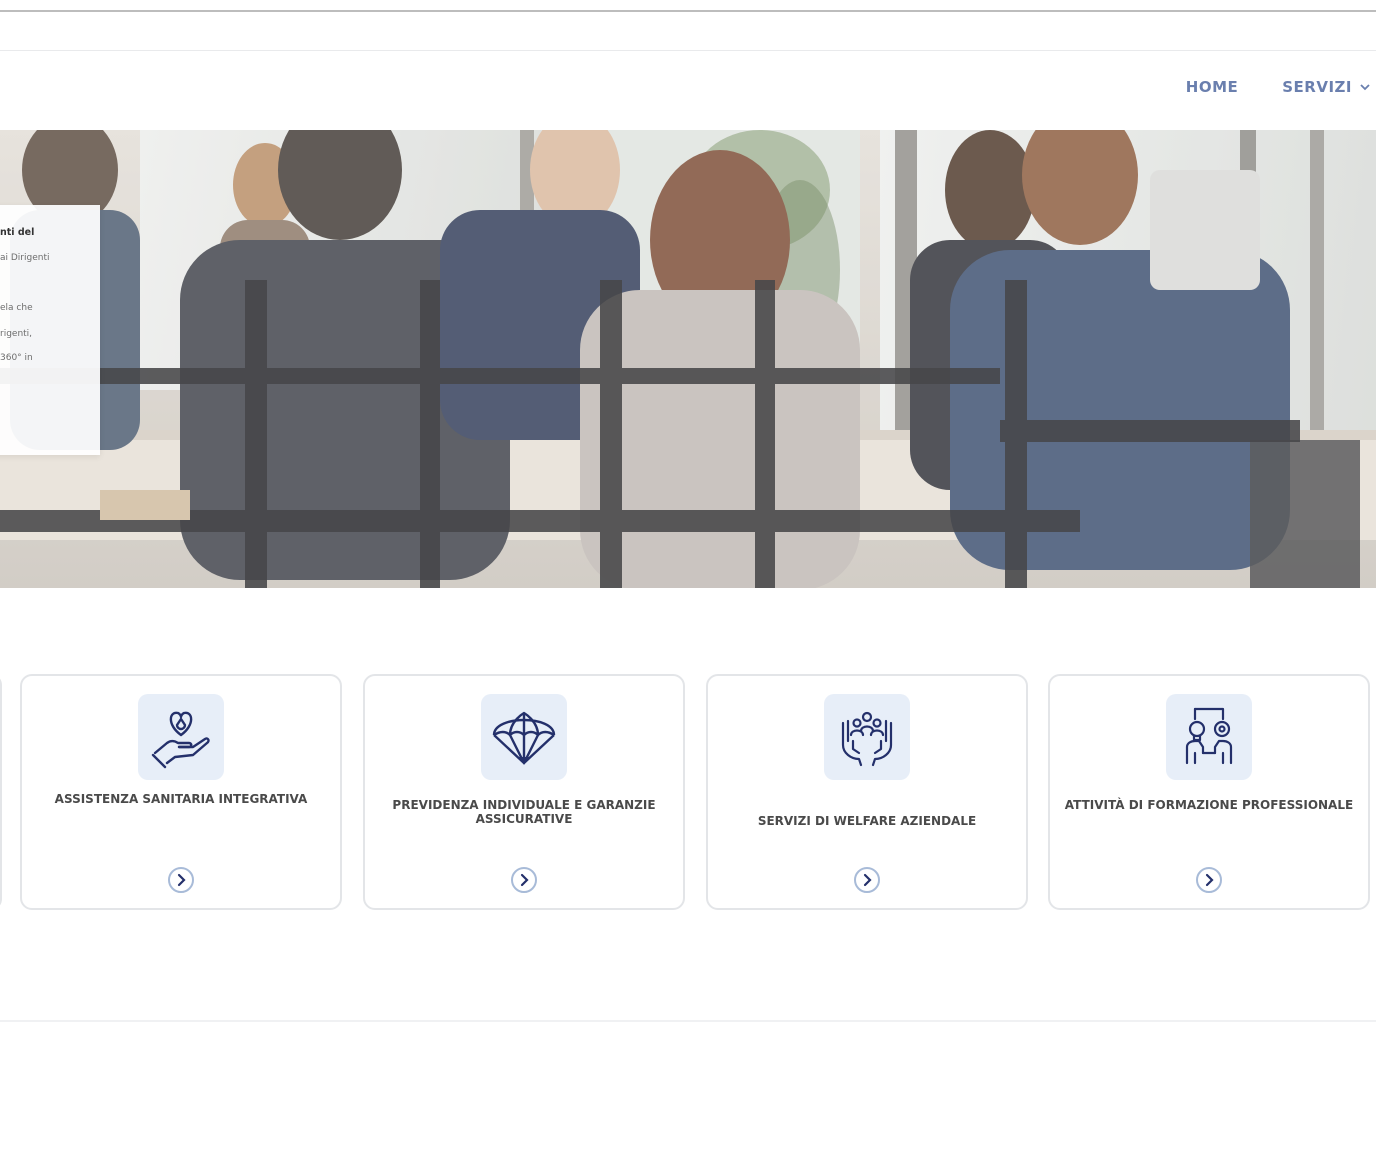 The width and height of the screenshot is (1376, 1169). Describe the element at coordinates (180, 740) in the screenshot. I see `heart-hand-icon` at that location.